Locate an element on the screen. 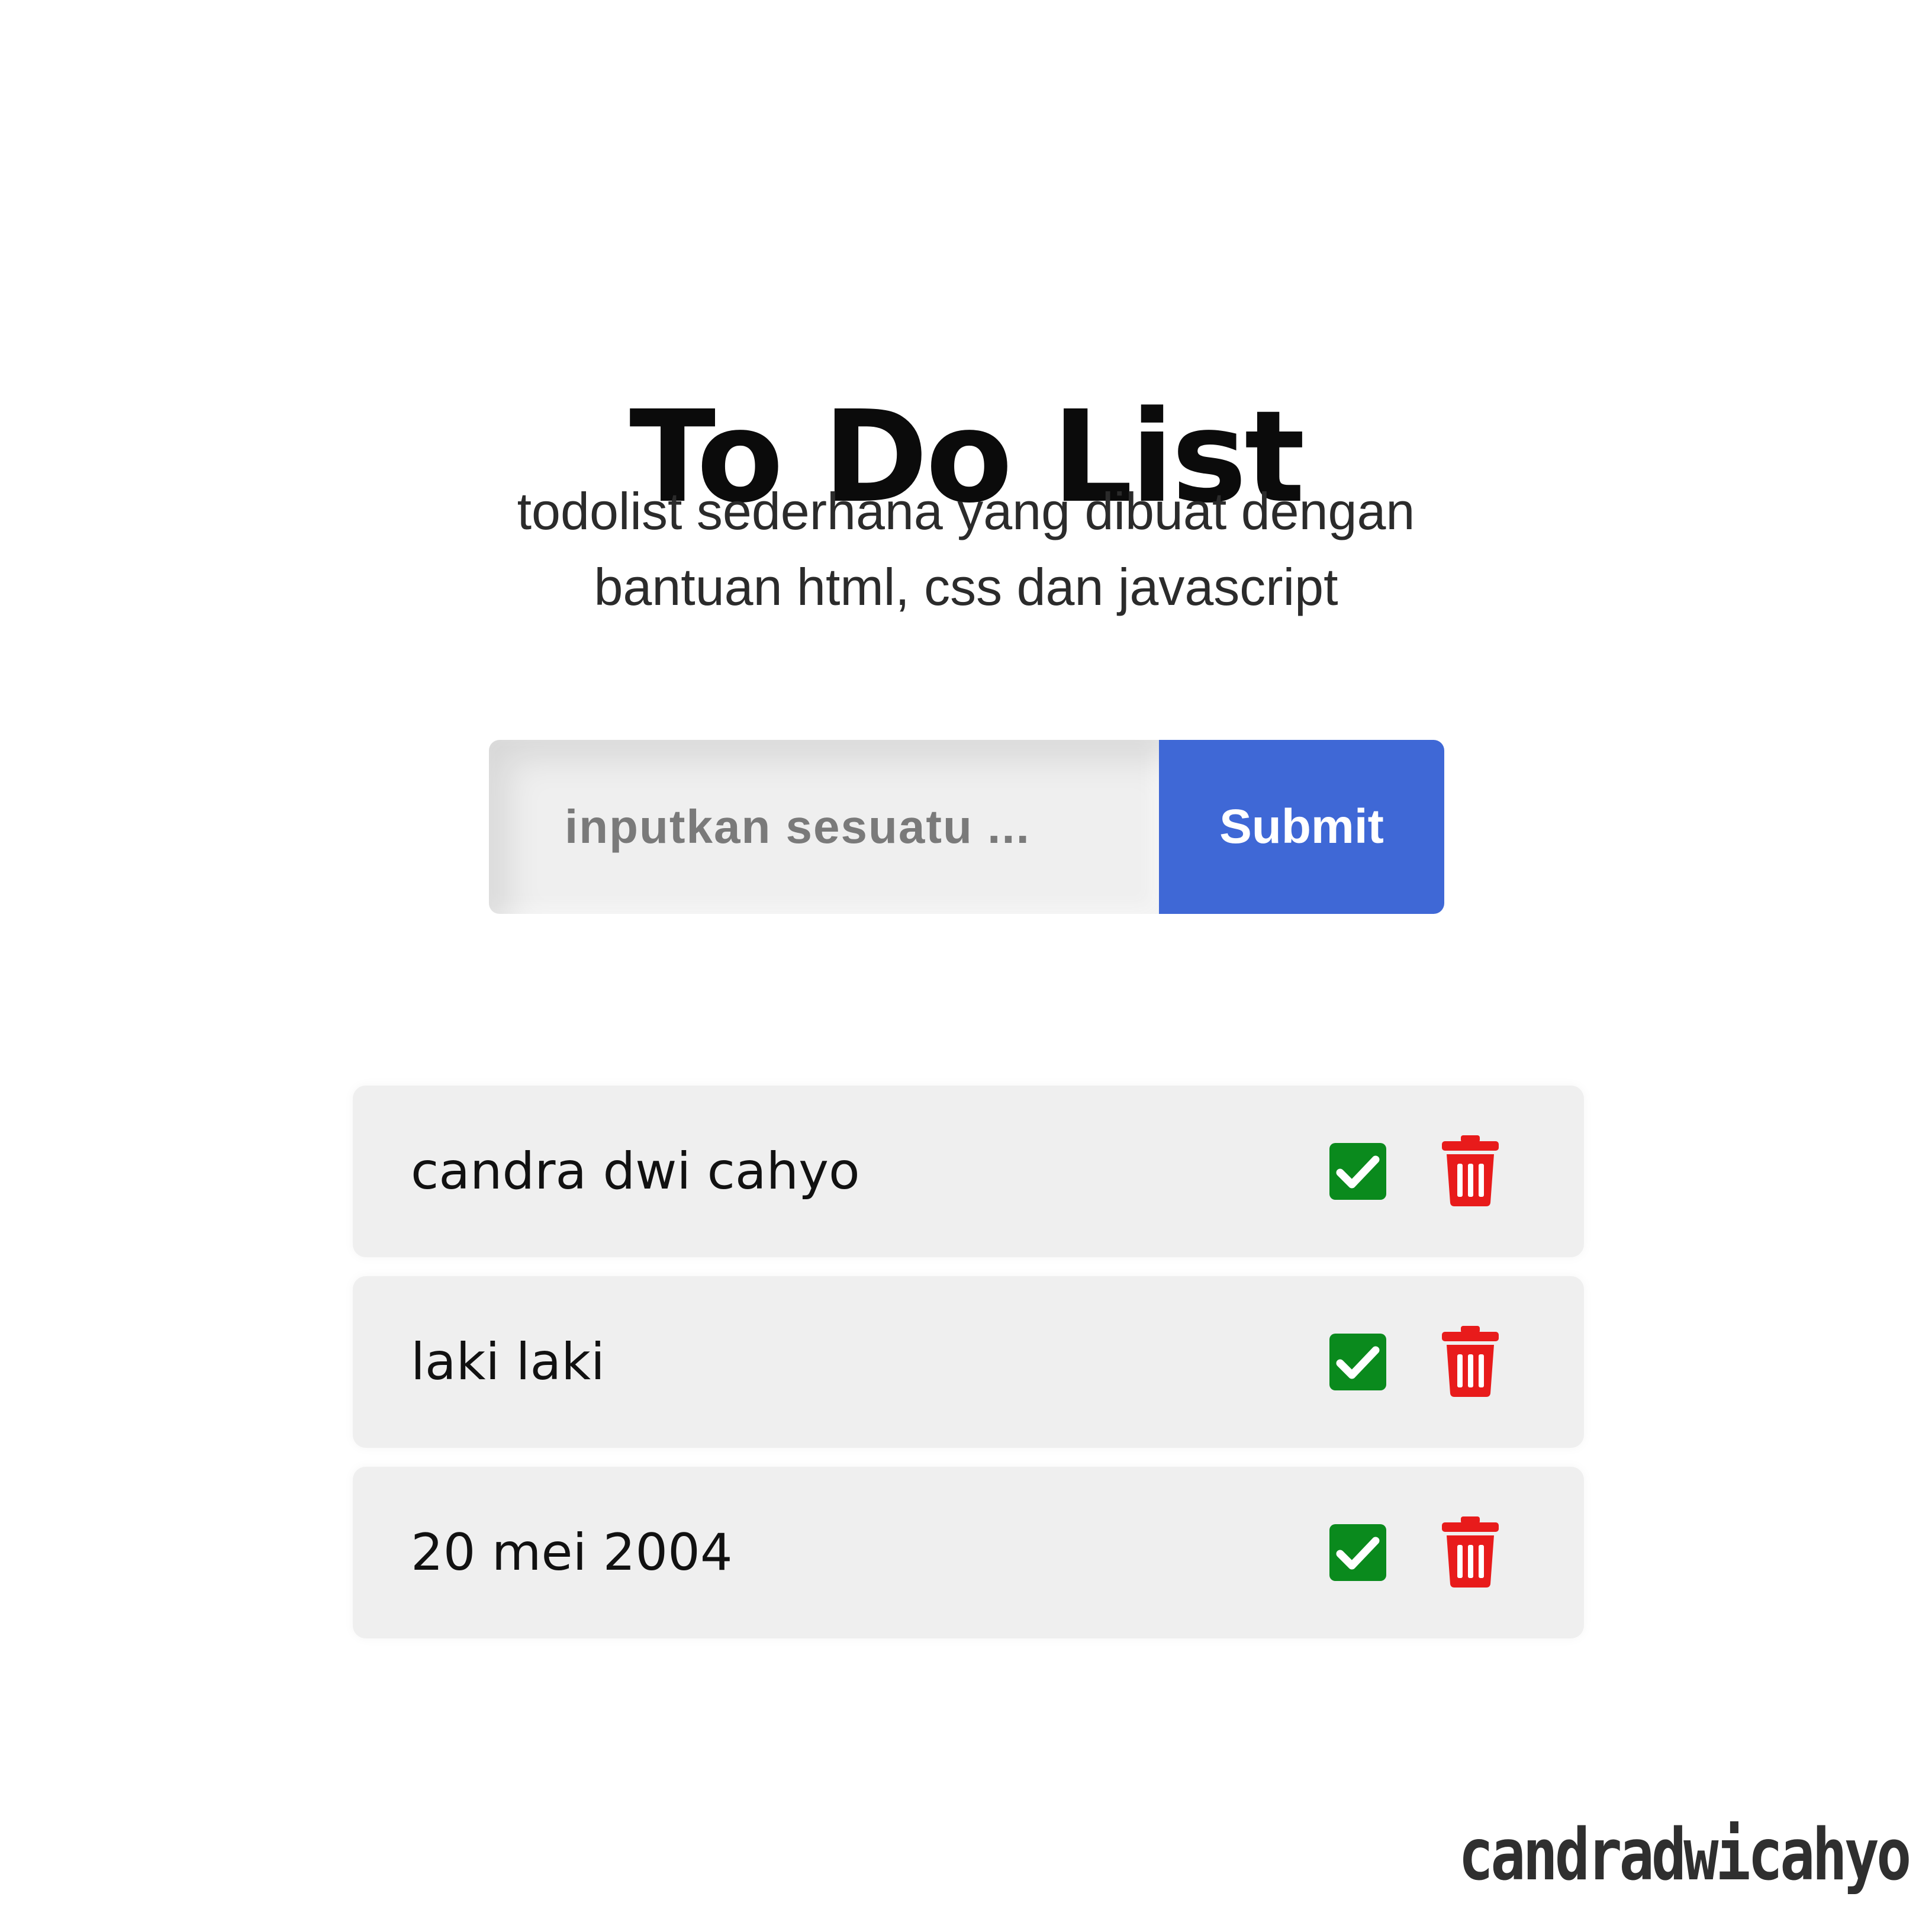  todo-form: Submit is located at coordinates (967, 827).